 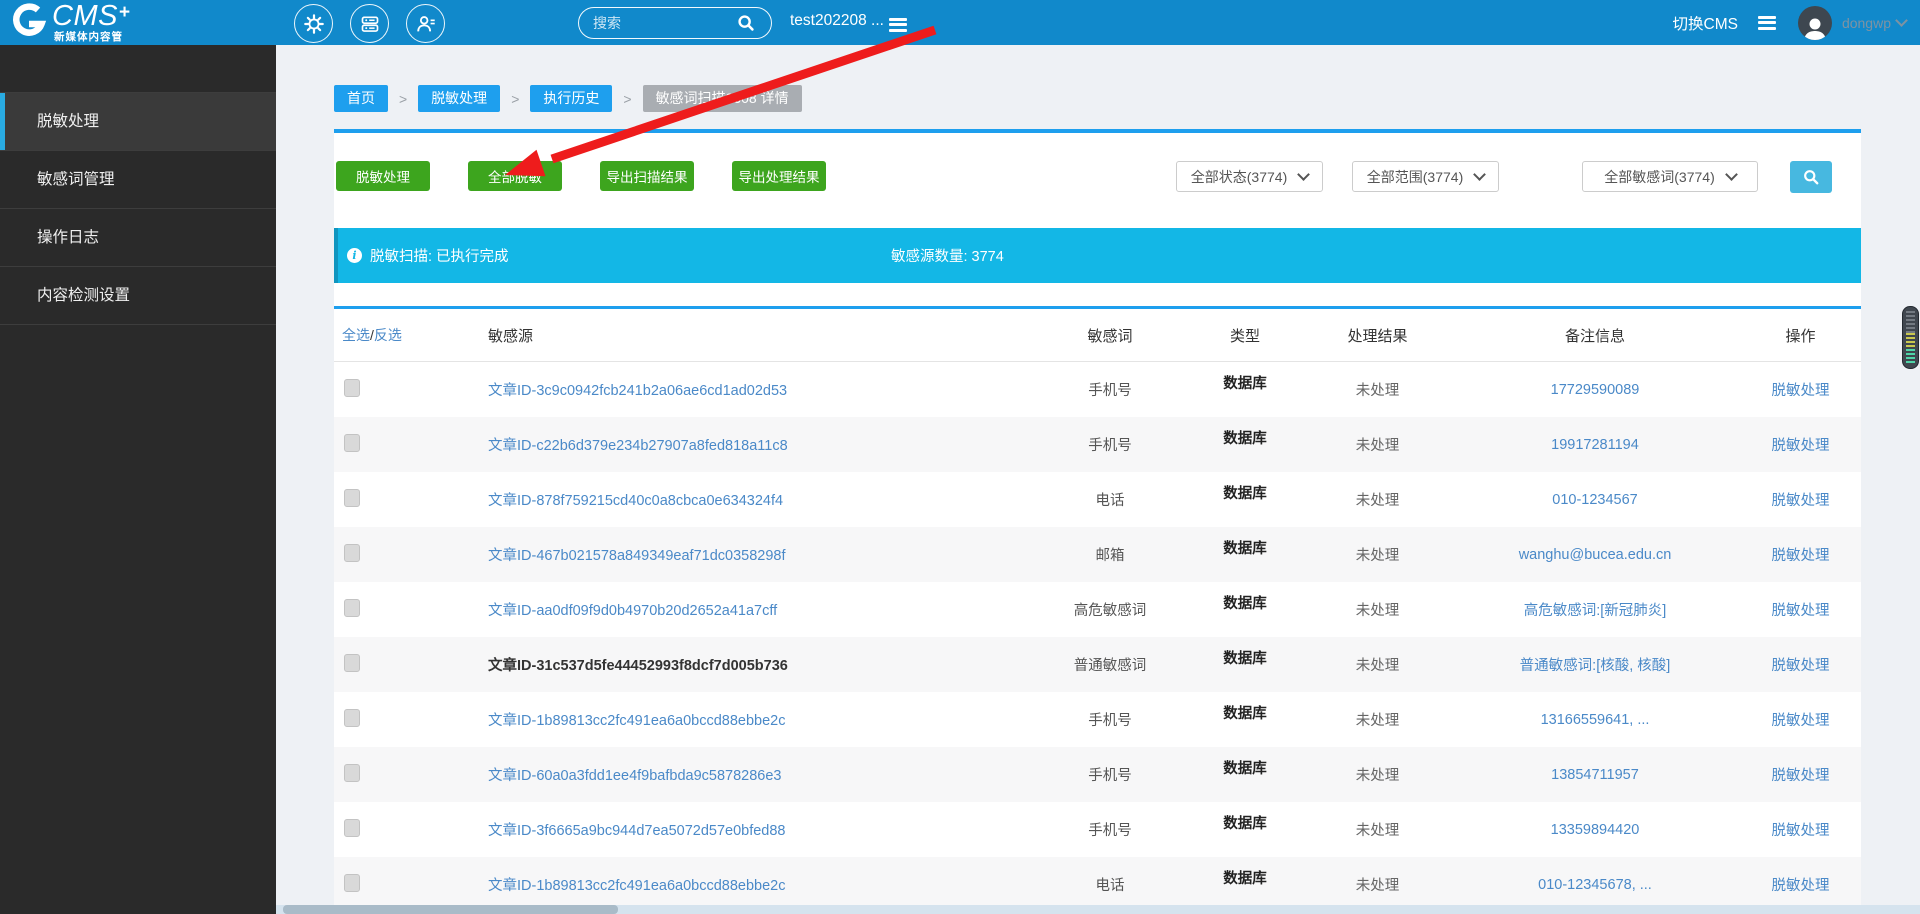 I want to click on source-link: 文章ID-60a0a3fdd1ee4f9bafbda9c5878286e3, so click(x=634, y=776).